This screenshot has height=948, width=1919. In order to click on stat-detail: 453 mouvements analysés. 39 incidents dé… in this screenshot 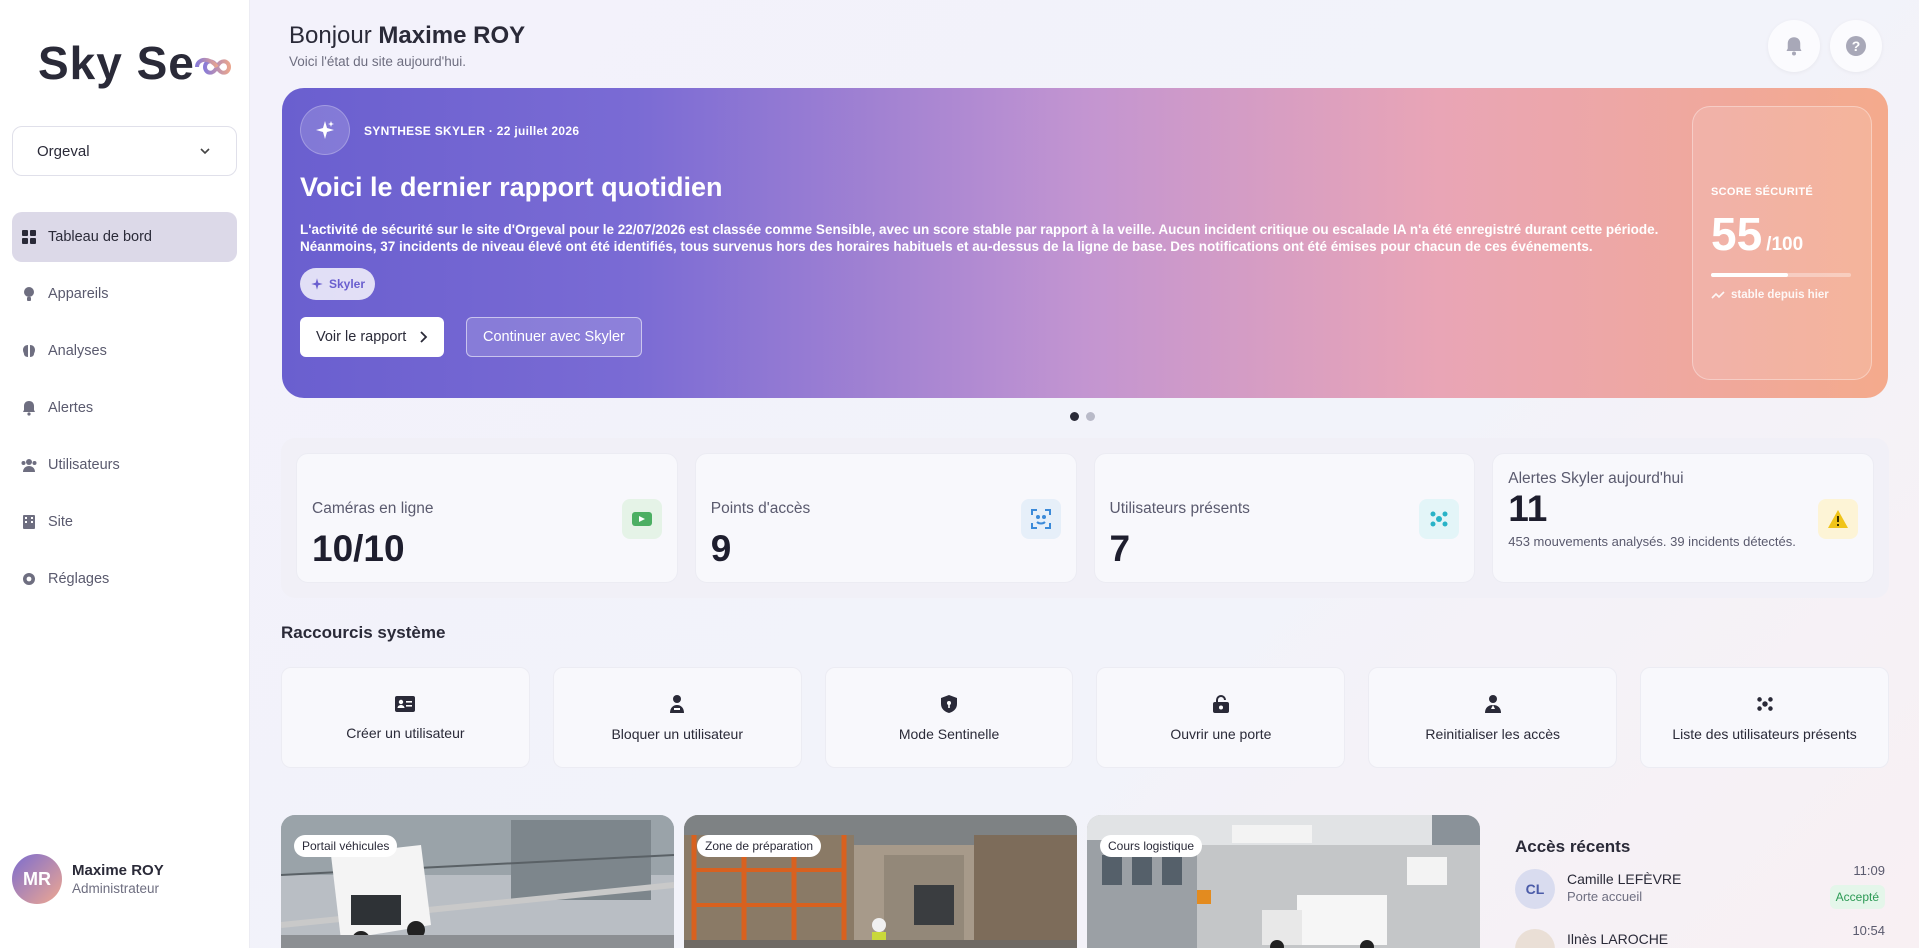, I will do `click(1652, 541)`.